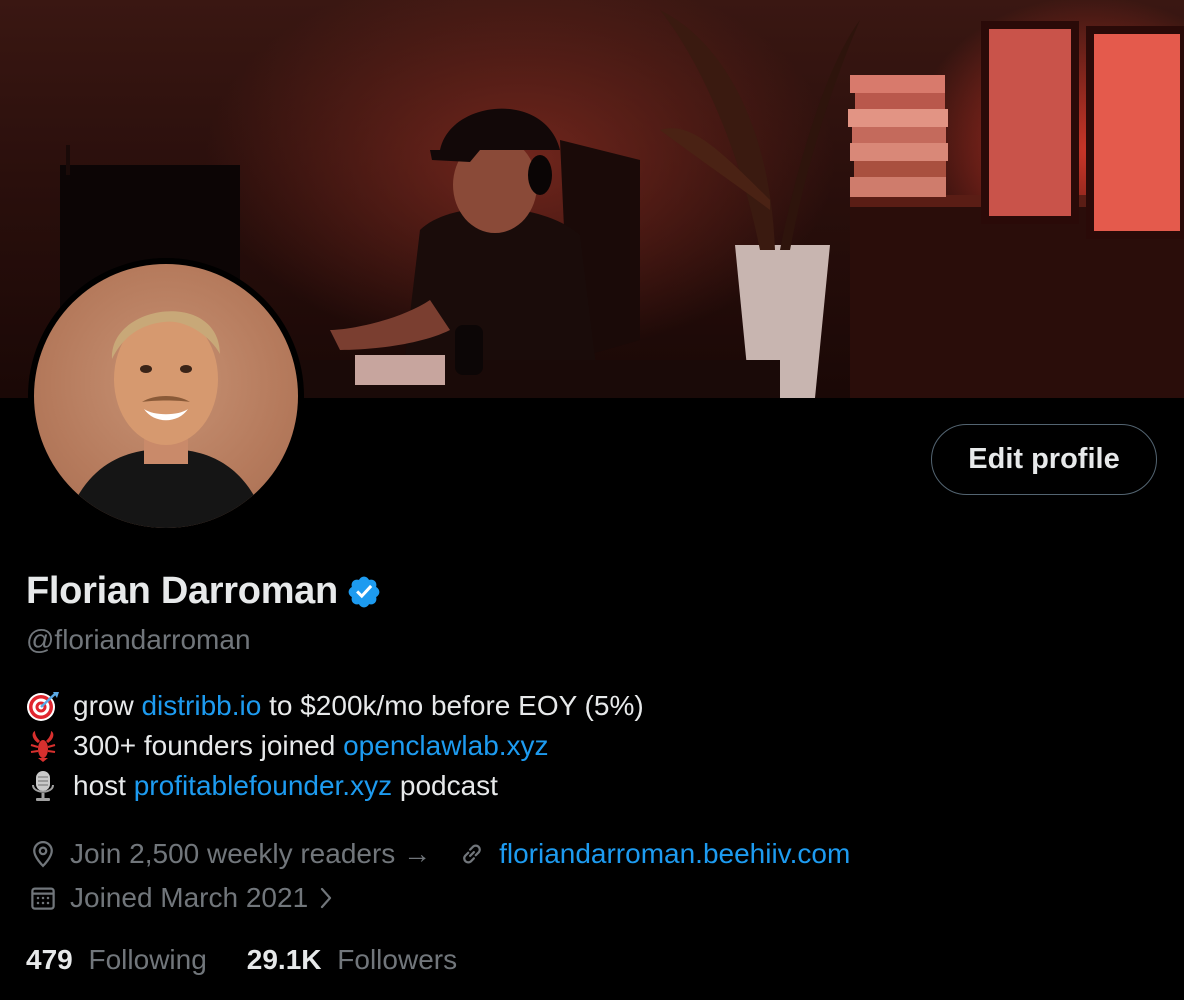 The width and height of the screenshot is (1184, 1000). Describe the element at coordinates (138, 639) in the screenshot. I see `username-handle: @floriandarroman` at that location.